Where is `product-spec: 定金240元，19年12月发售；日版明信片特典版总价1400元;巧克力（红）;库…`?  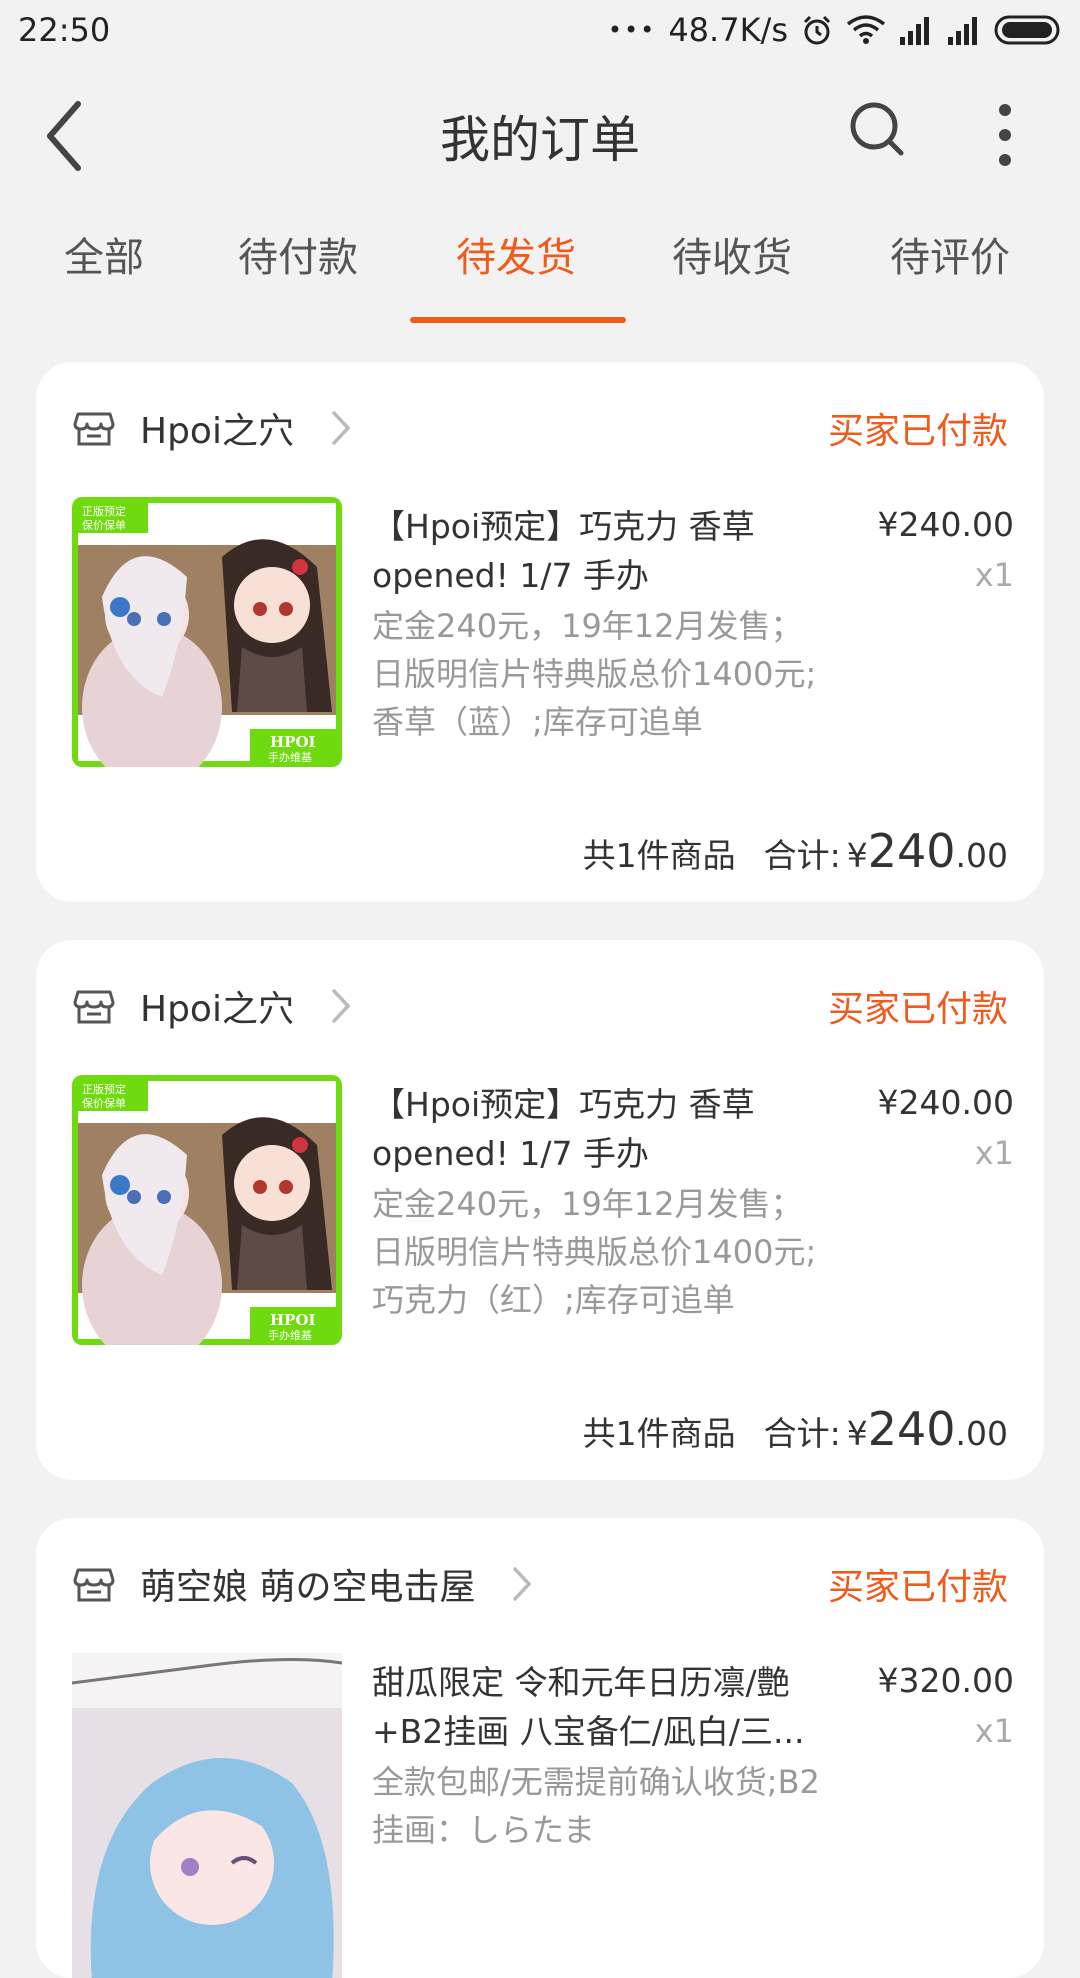
product-spec: 定金240元，19年12月发售；日版明信片特典版总价1400元;巧克力（红）;库… is located at coordinates (594, 1252).